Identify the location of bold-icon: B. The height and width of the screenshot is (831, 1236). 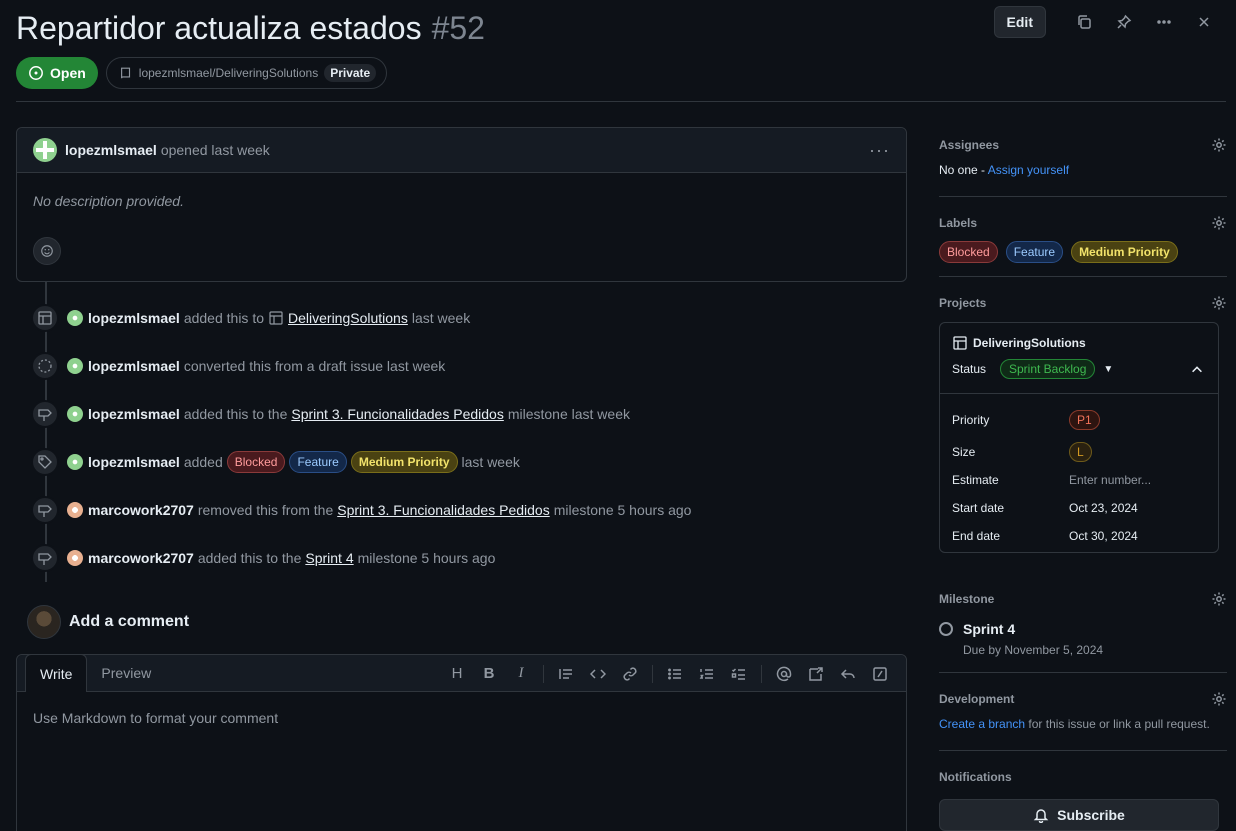
(489, 674).